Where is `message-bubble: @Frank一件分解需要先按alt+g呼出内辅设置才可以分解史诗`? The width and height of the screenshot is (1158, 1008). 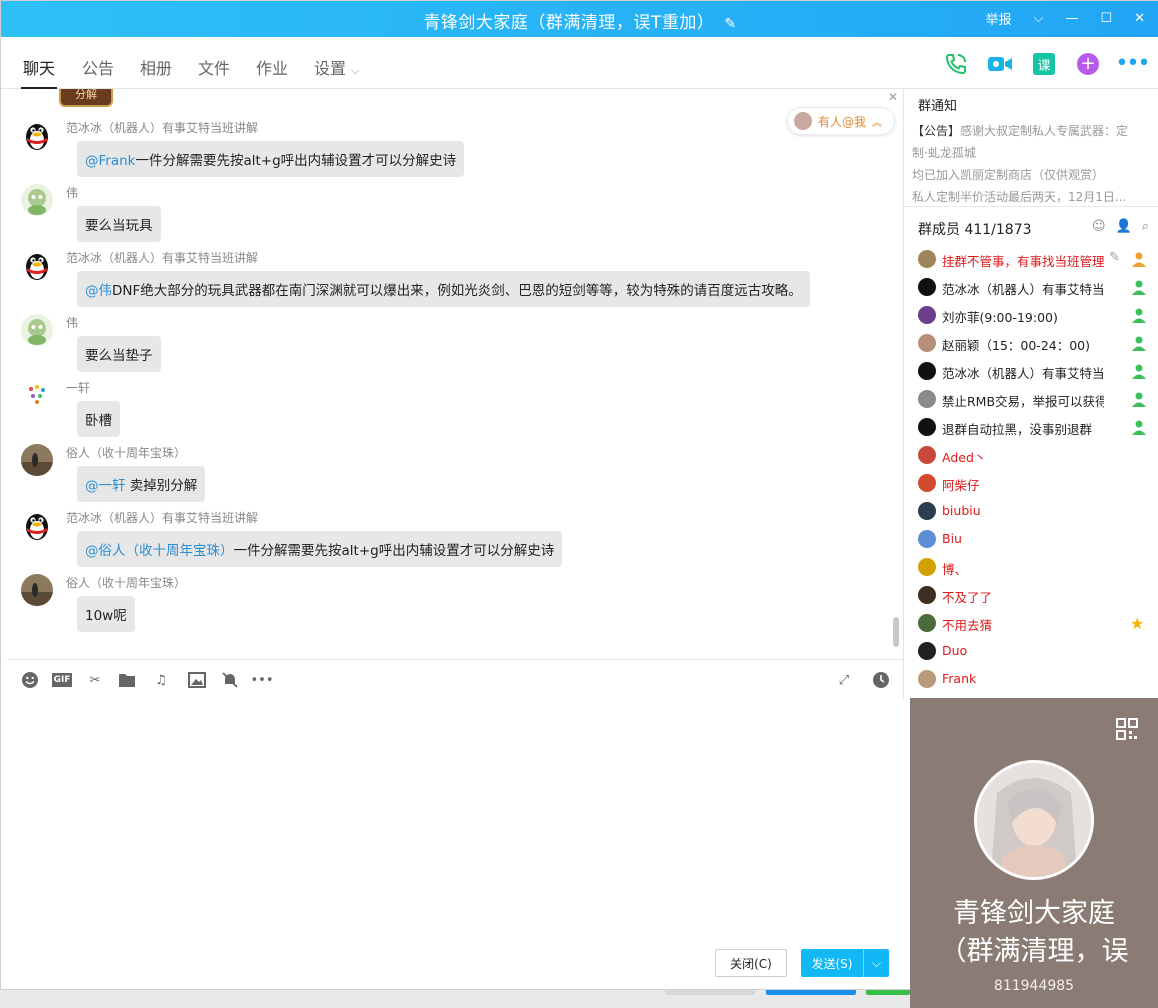
message-bubble: @Frank一件分解需要先按alt+g呼出内辅设置才可以分解史诗 is located at coordinates (271, 159).